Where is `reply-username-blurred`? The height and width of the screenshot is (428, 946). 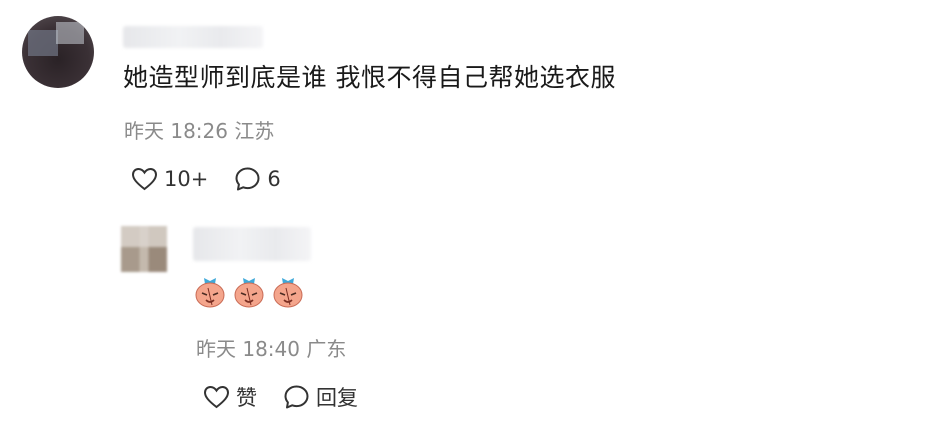 reply-username-blurred is located at coordinates (252, 244).